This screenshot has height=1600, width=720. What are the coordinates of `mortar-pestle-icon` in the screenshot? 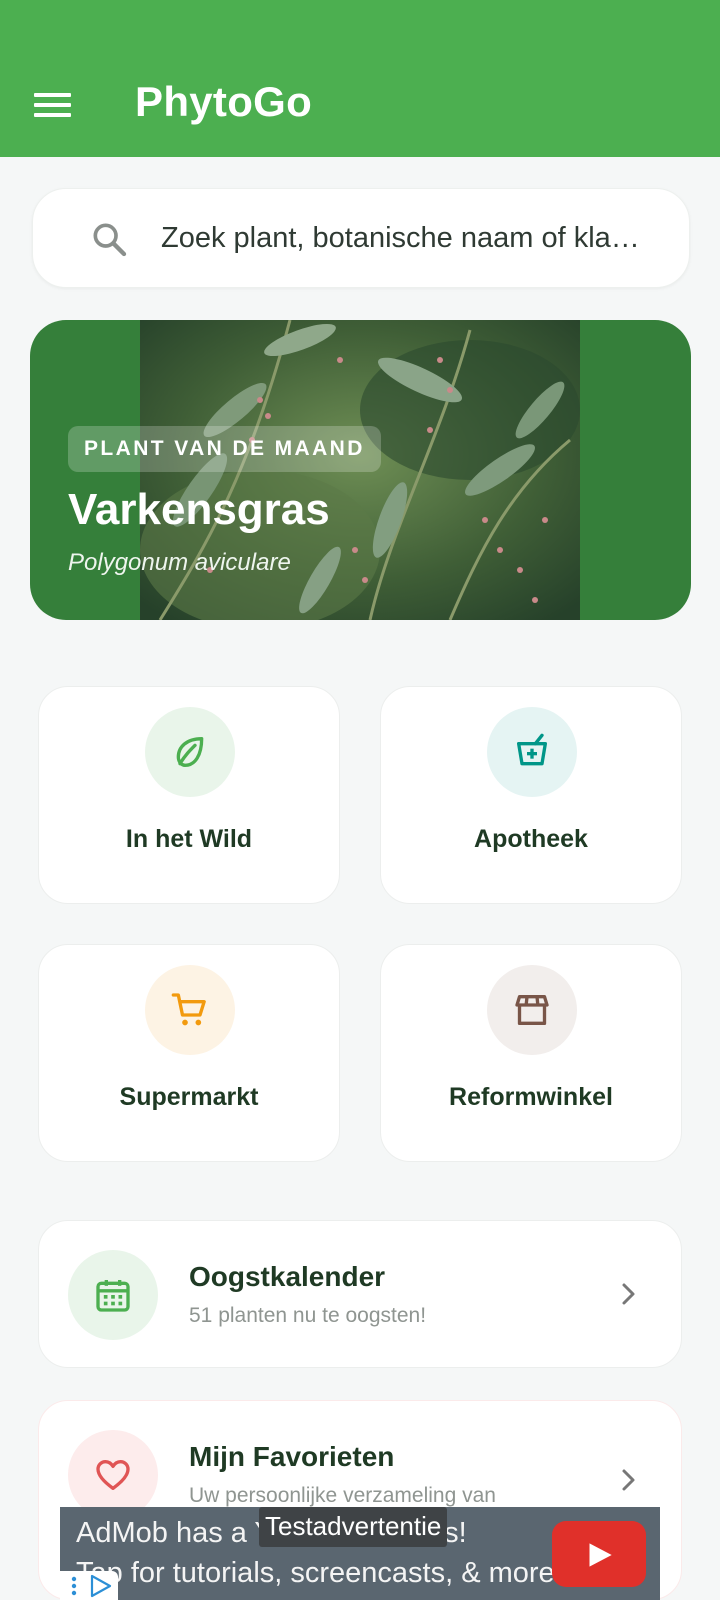 It's located at (532, 749).